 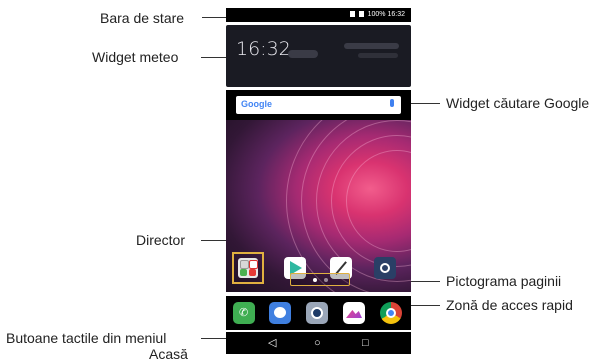 What do you see at coordinates (352, 14) in the screenshot?
I see `signal-icon` at bounding box center [352, 14].